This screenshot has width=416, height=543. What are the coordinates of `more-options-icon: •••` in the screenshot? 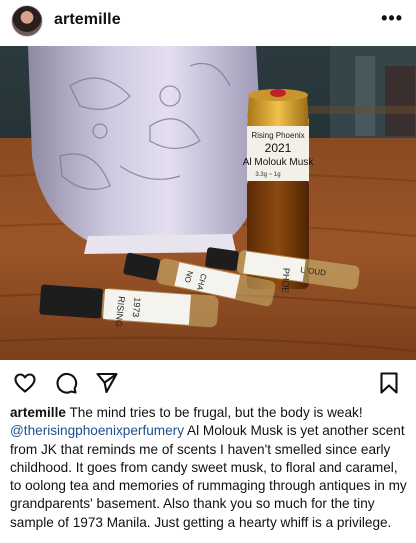 It's located at (392, 18).